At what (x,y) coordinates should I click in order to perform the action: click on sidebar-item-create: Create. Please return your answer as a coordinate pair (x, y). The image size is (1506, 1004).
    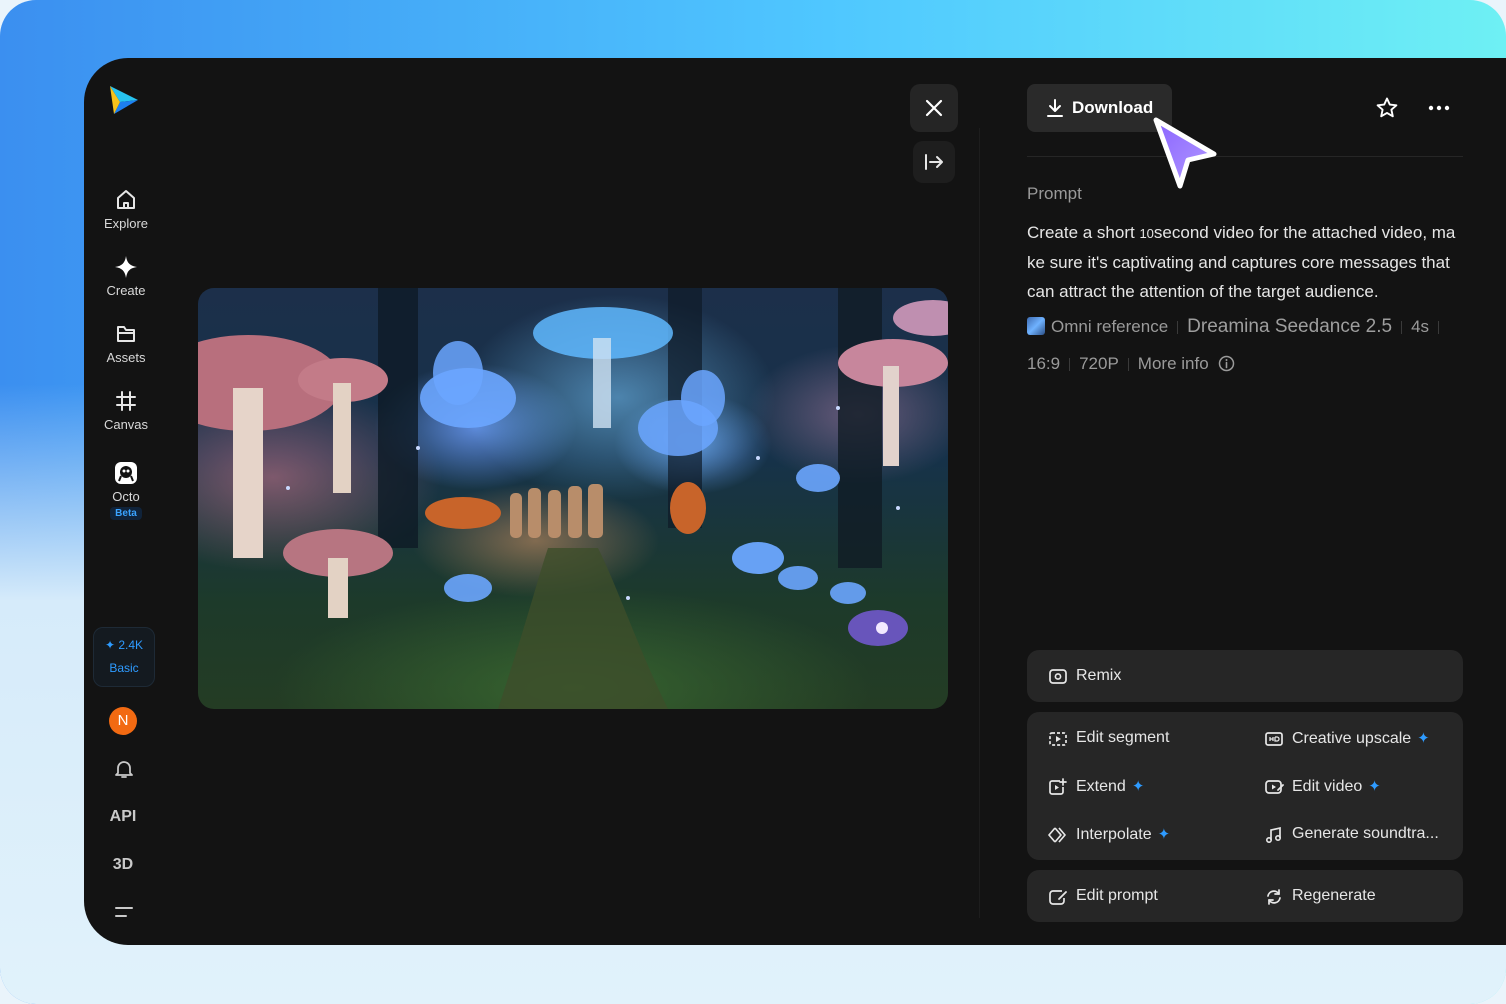
    Looking at the image, I should click on (126, 276).